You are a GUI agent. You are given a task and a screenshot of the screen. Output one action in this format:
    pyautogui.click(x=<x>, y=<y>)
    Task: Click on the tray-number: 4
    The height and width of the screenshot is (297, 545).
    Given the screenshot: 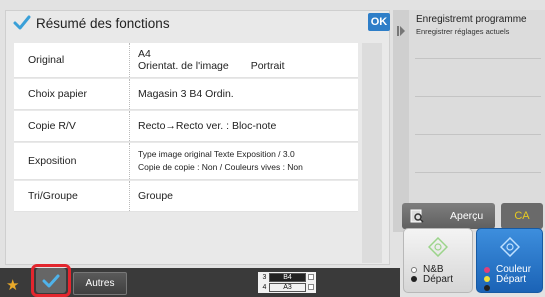 What is the action you would take?
    pyautogui.click(x=264, y=287)
    